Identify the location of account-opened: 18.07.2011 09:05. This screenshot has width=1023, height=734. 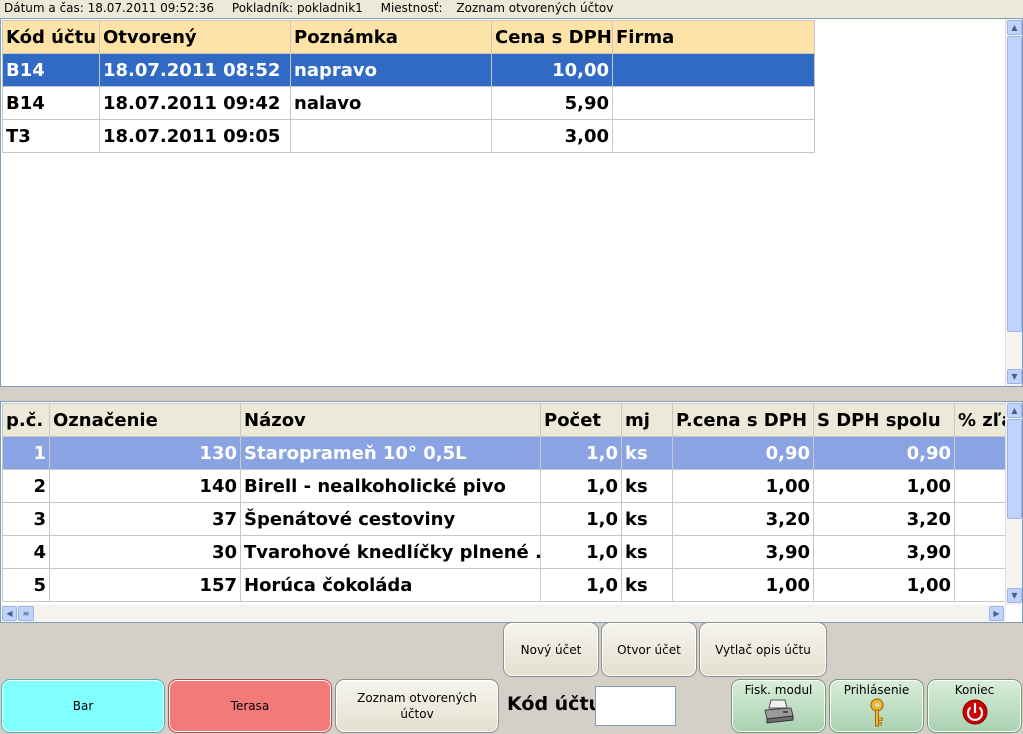
(195, 136).